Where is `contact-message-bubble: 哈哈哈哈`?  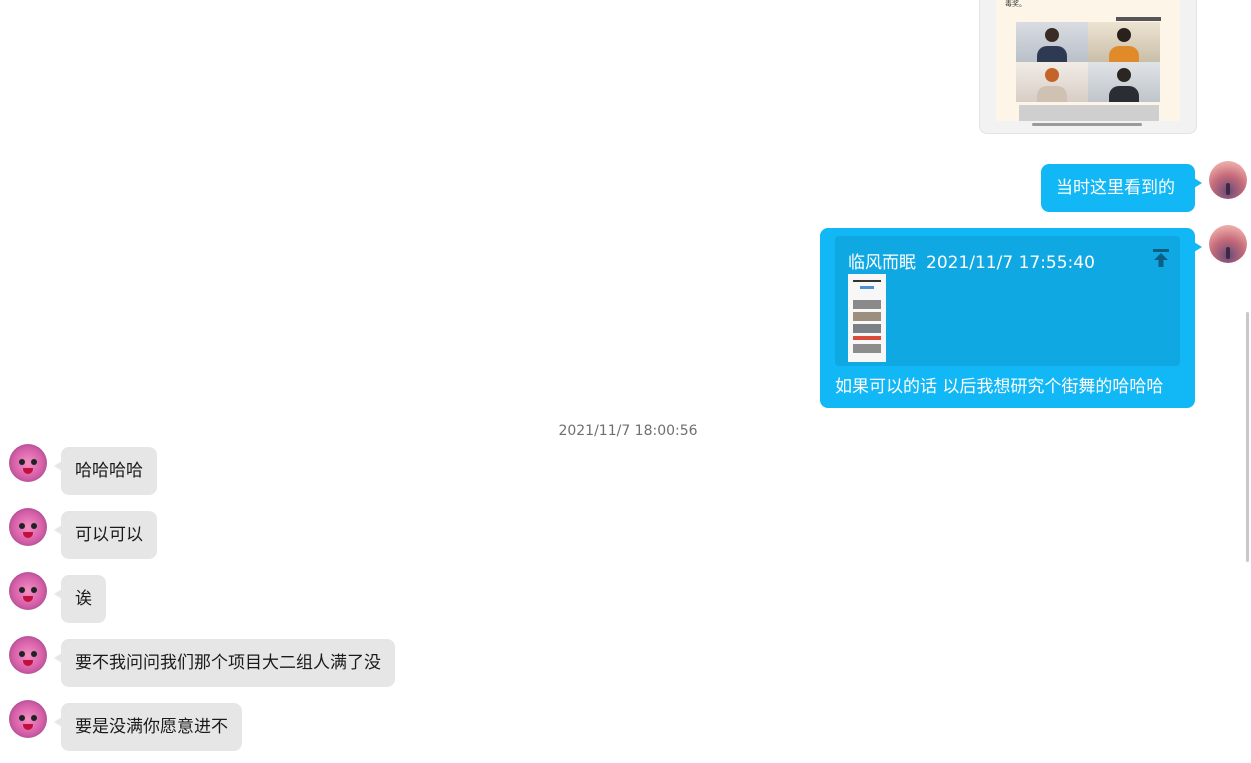 contact-message-bubble: 哈哈哈哈 is located at coordinates (105, 471).